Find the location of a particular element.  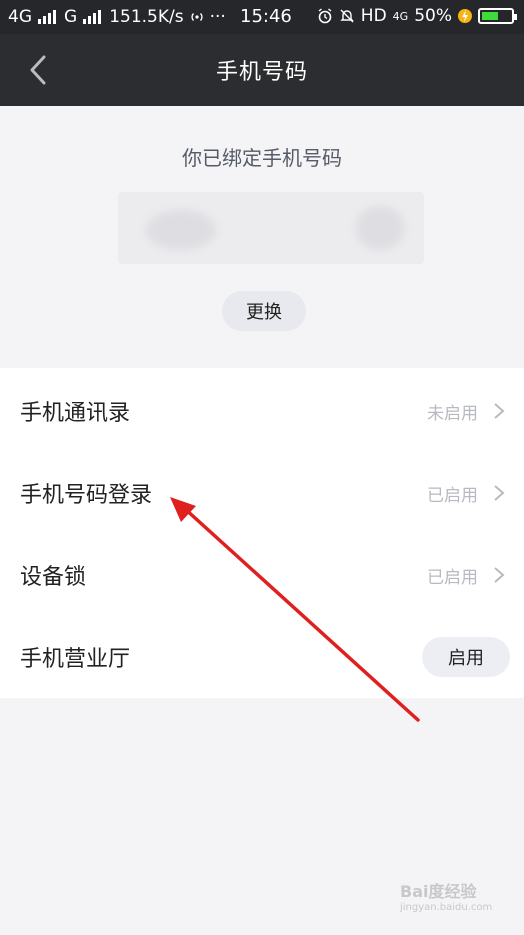

back-button is located at coordinates (38, 70).